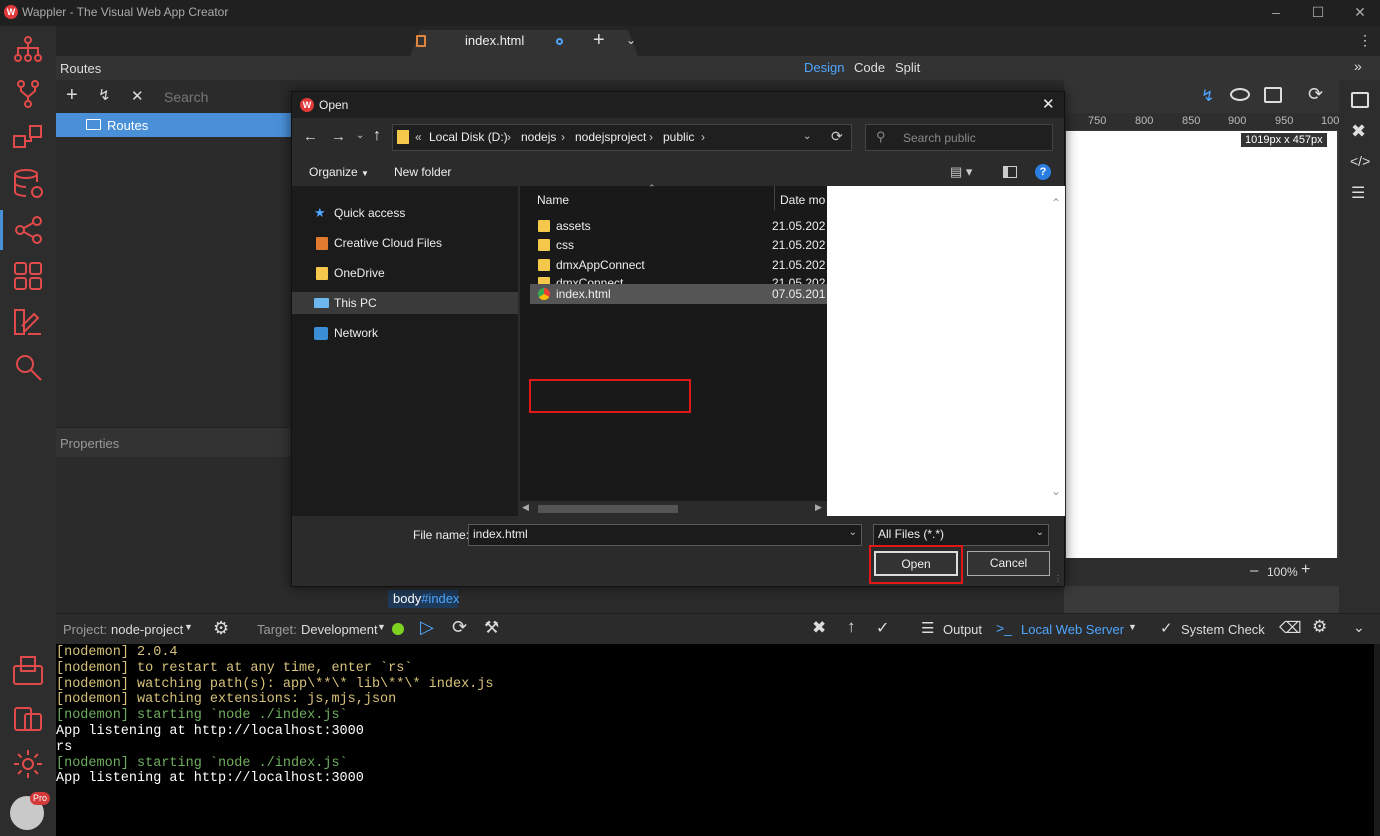 Image resolution: width=1380 pixels, height=836 pixels. I want to click on scroll-left-icon: ◀, so click(525, 507).